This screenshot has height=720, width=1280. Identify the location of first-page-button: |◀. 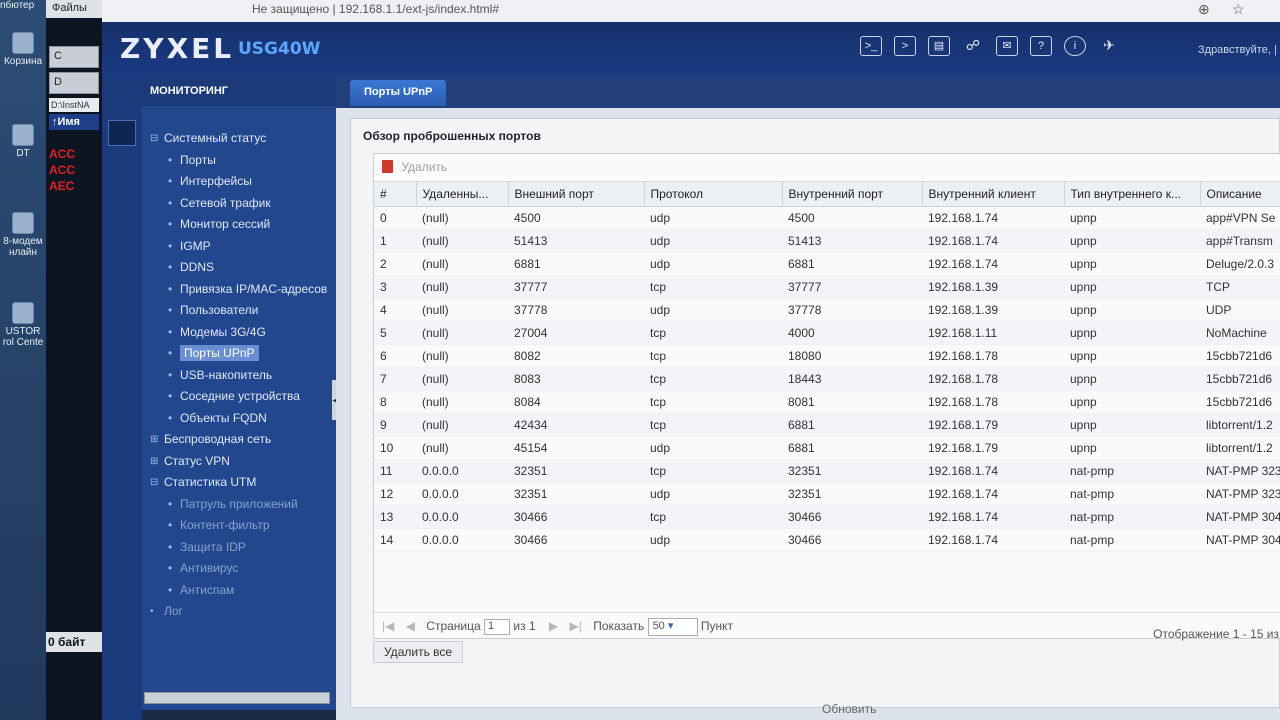
(388, 626).